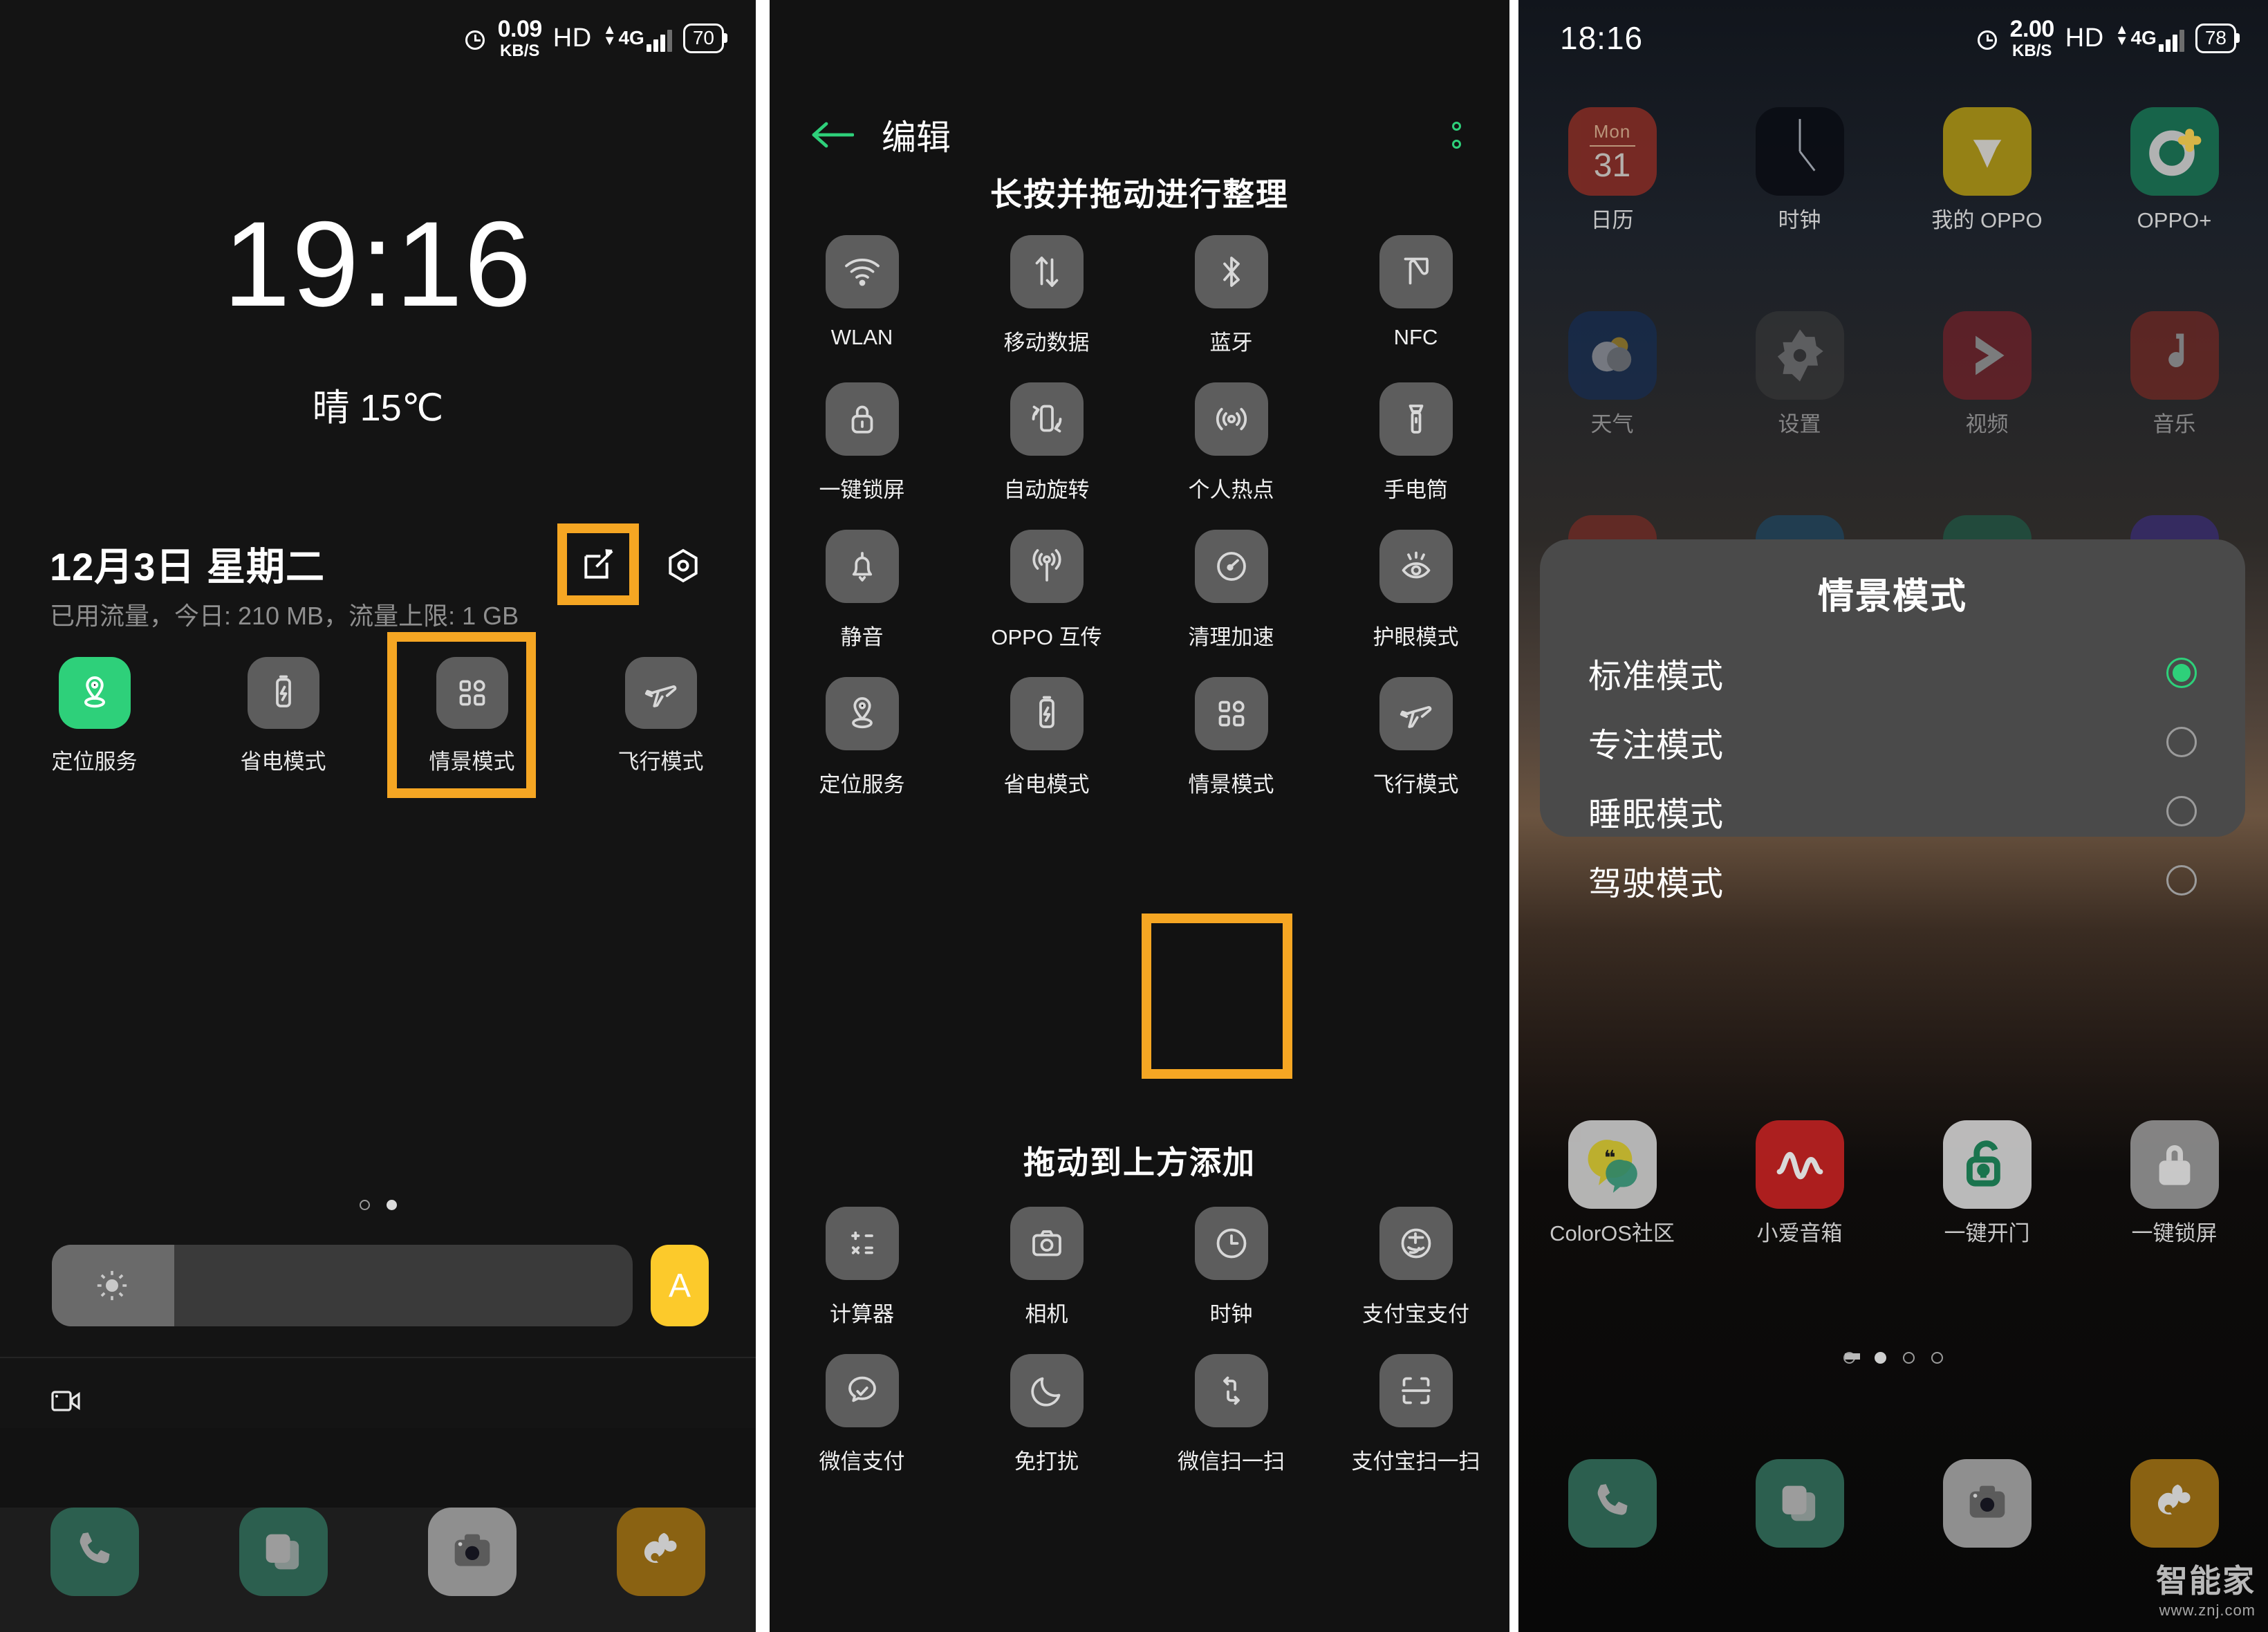 This screenshot has height=1632, width=2268. I want to click on edit-tile: WLAN, so click(862, 295).